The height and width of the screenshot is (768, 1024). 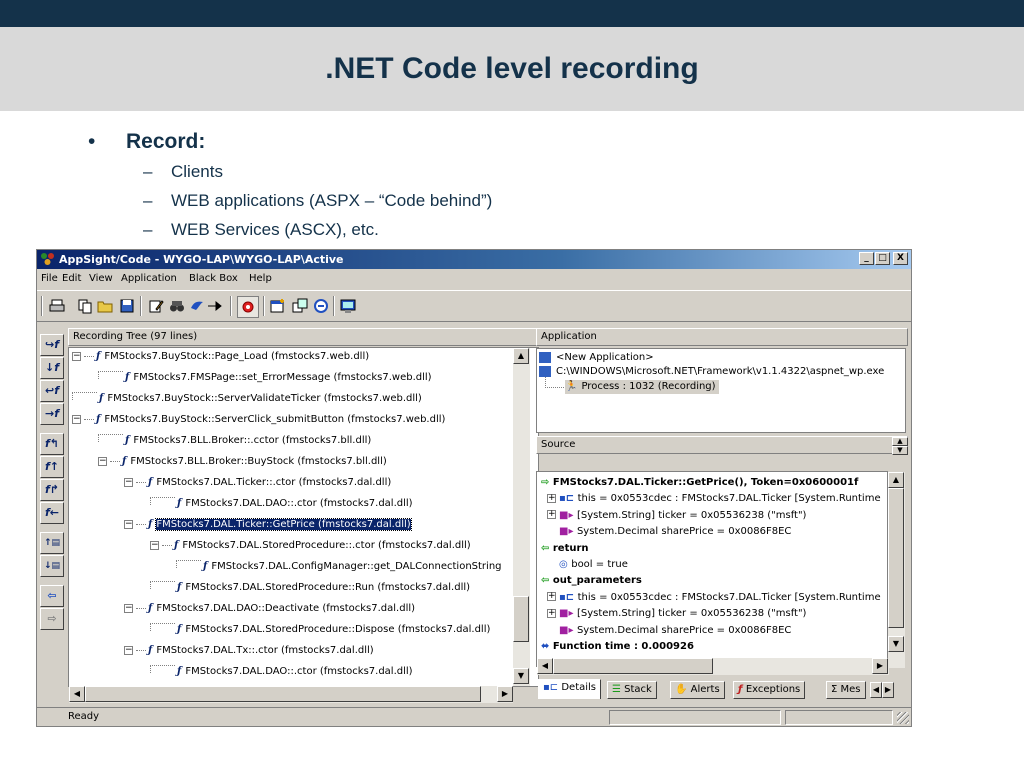 I want to click on step-down-button: ↓f, so click(x=52, y=368).